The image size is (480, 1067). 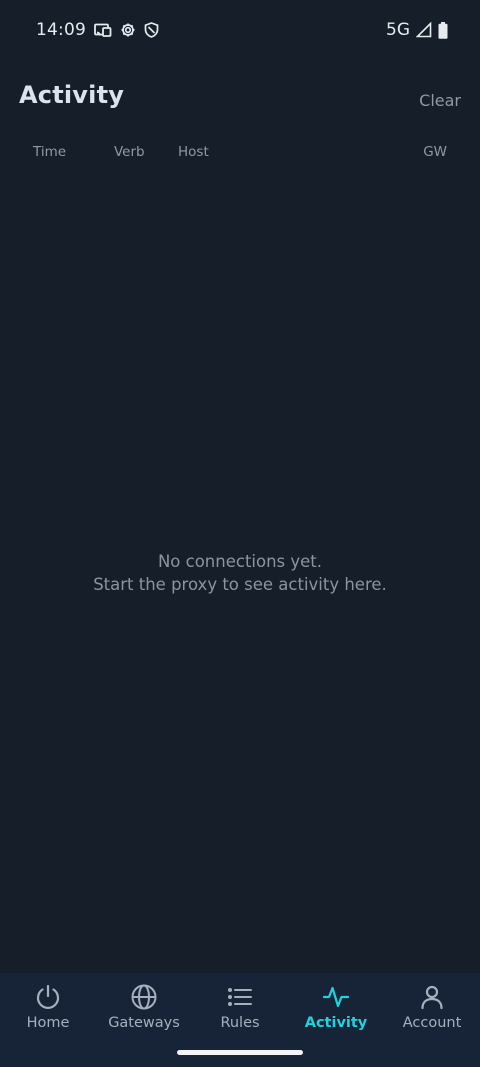 I want to click on cast-icon, so click(x=103, y=30).